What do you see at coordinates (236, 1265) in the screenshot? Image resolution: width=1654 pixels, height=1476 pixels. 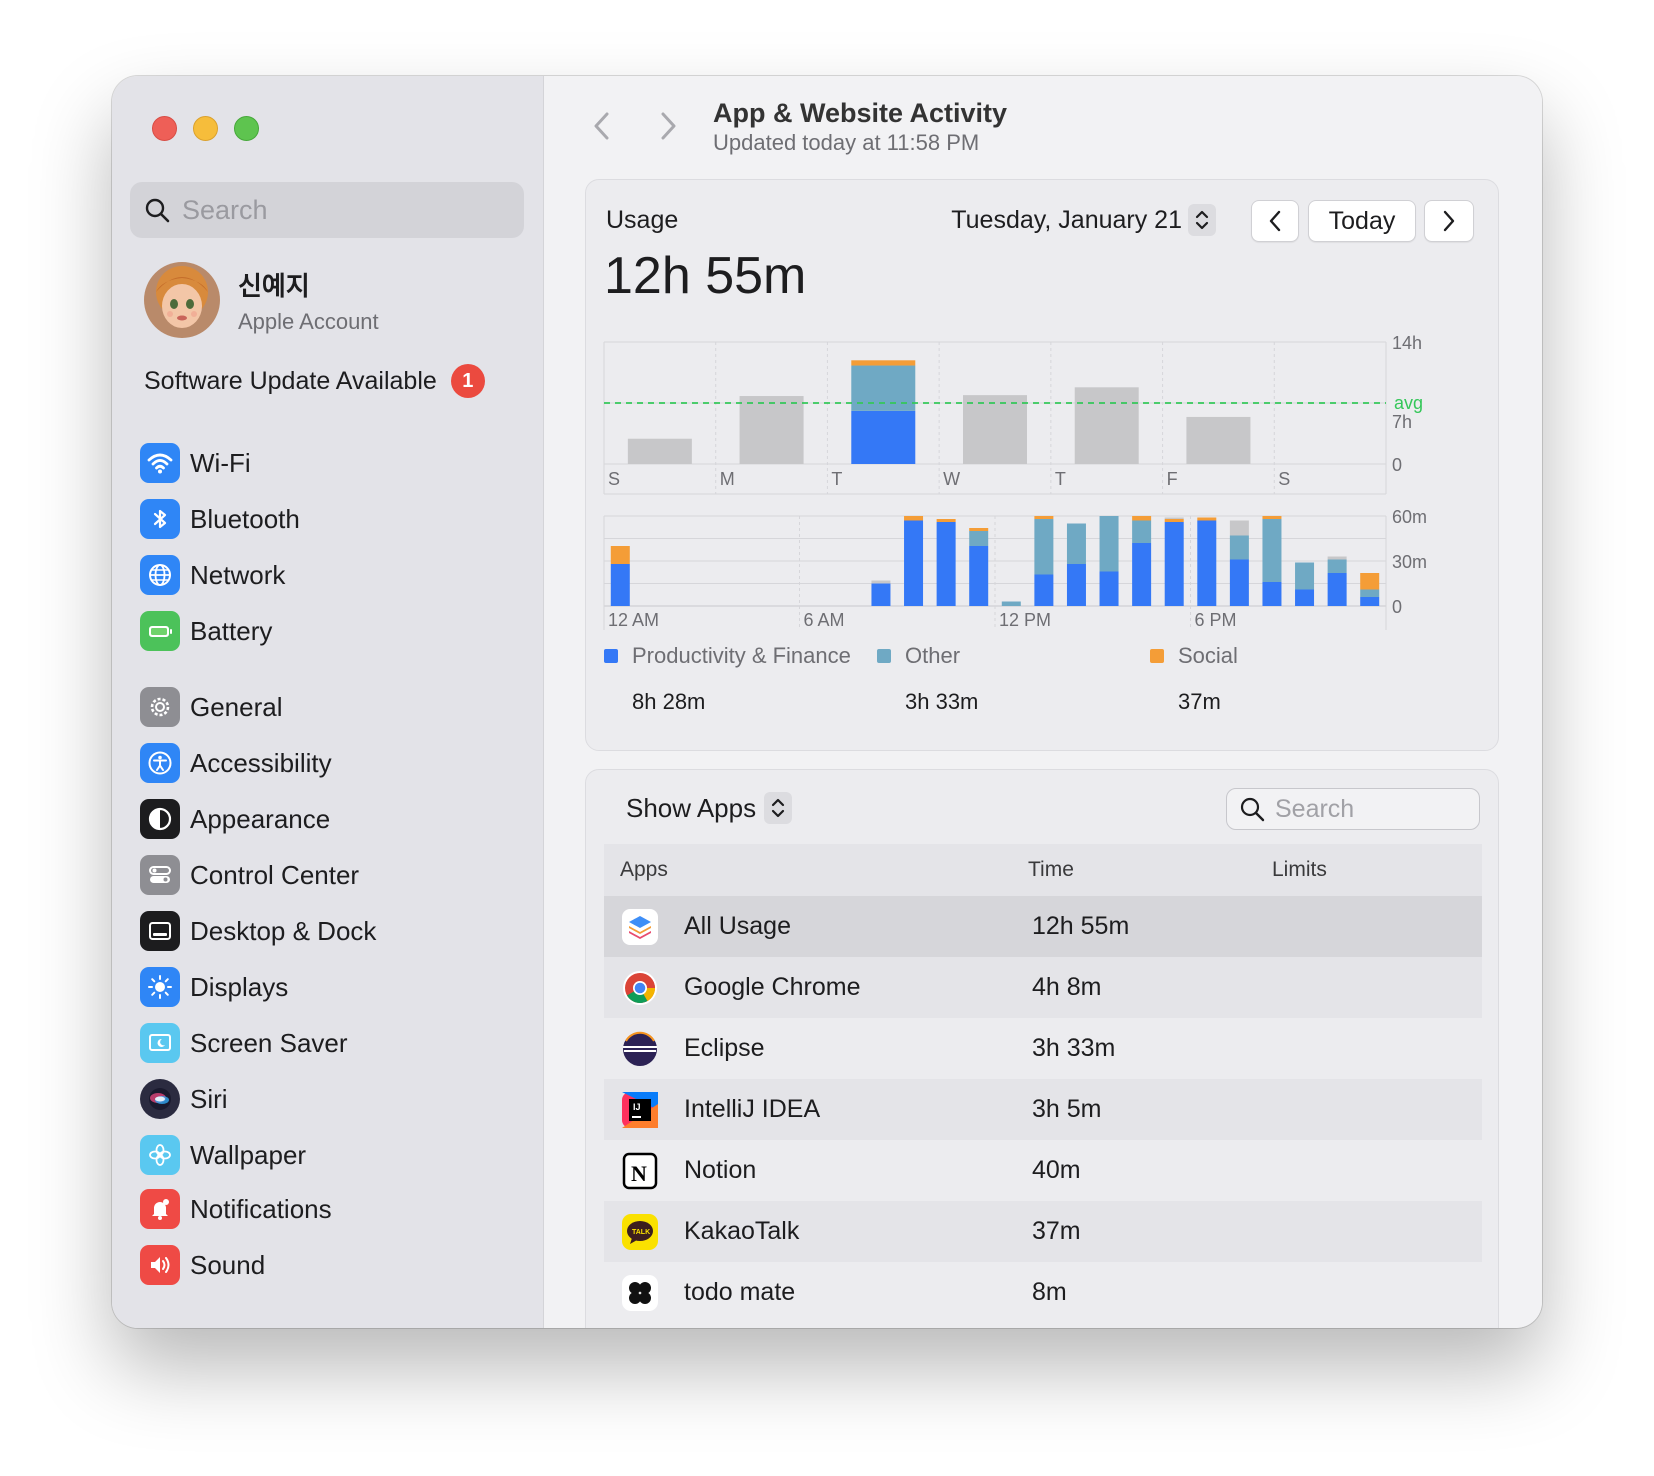 I see `sidebar-item-sound: Sound` at bounding box center [236, 1265].